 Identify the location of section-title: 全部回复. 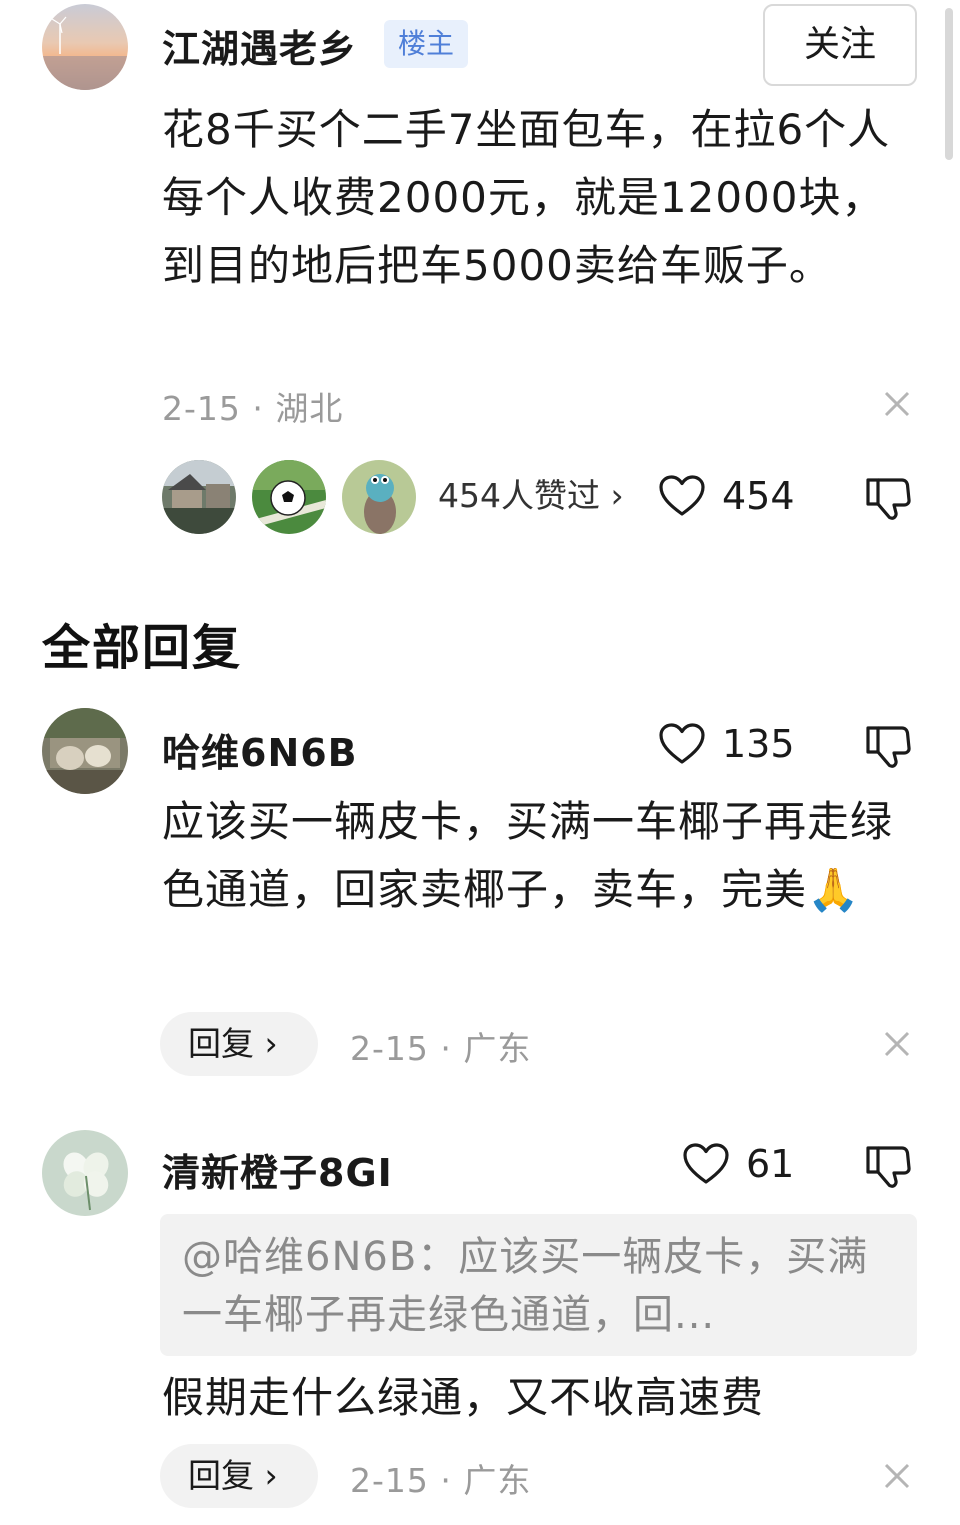
(142, 648).